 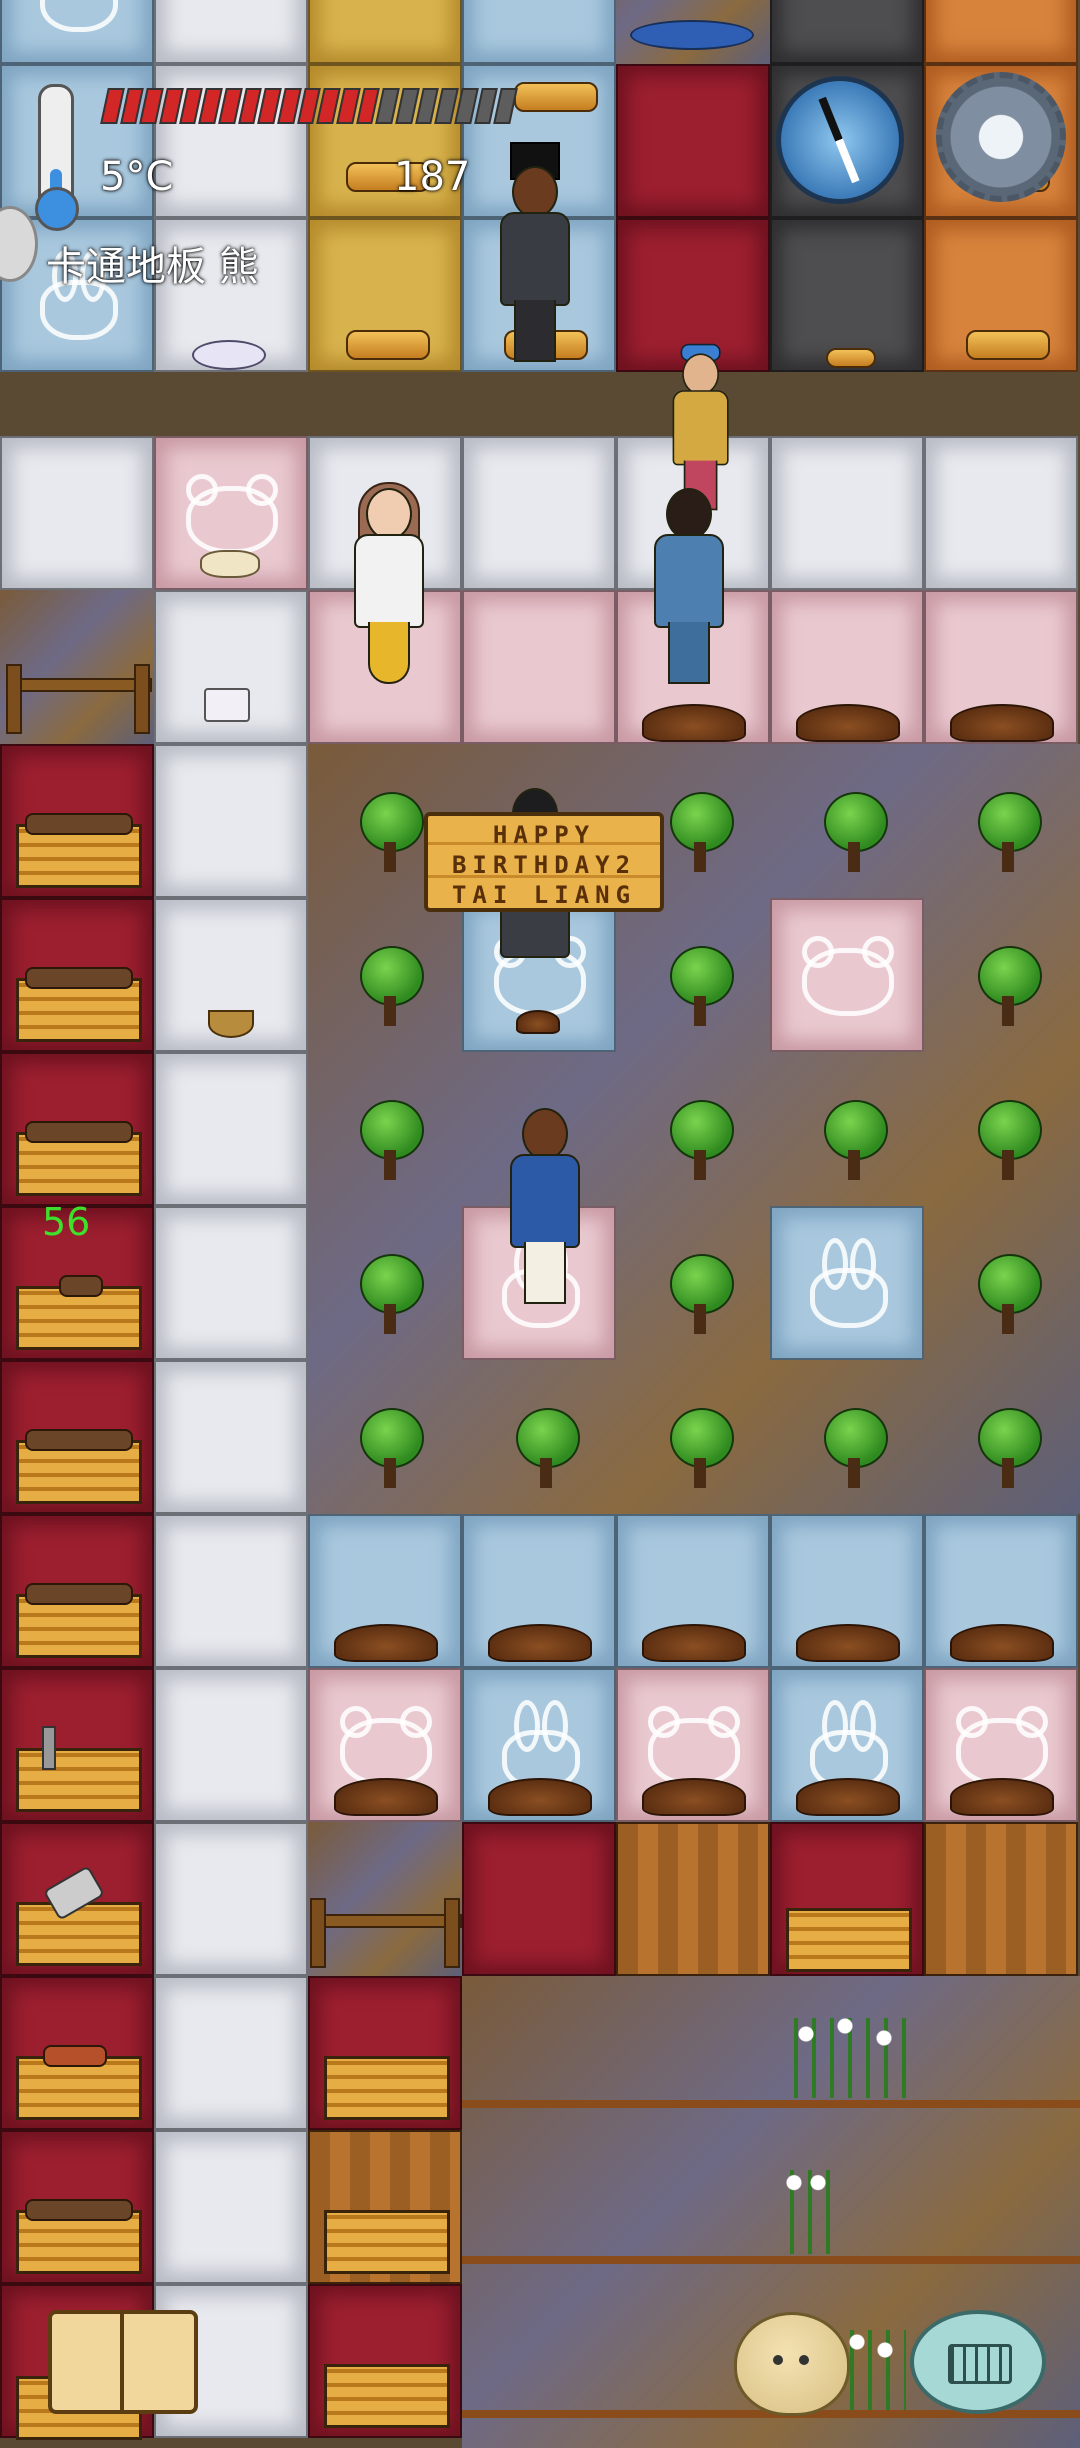 What do you see at coordinates (840, 140) in the screenshot?
I see `compass-icon` at bounding box center [840, 140].